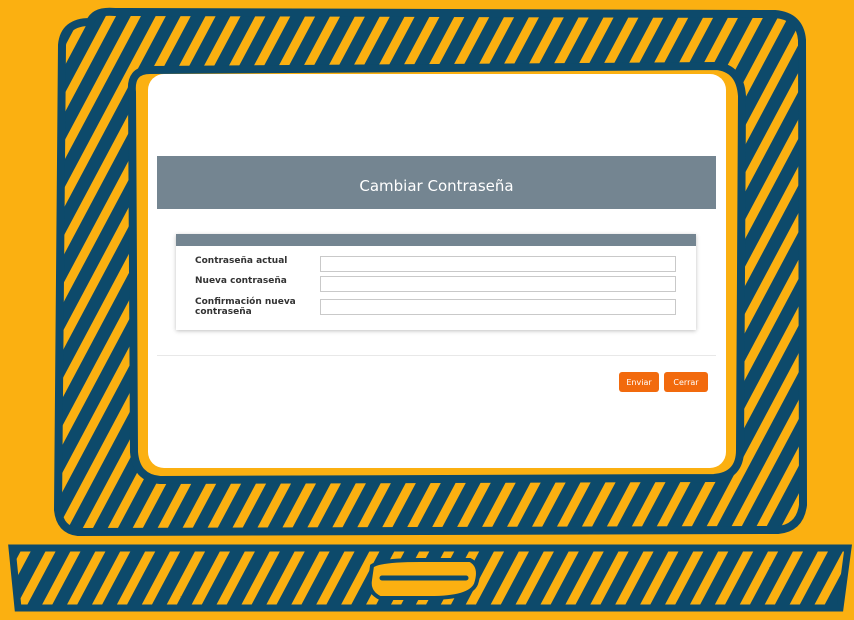  I want to click on current-password-input, so click(498, 264).